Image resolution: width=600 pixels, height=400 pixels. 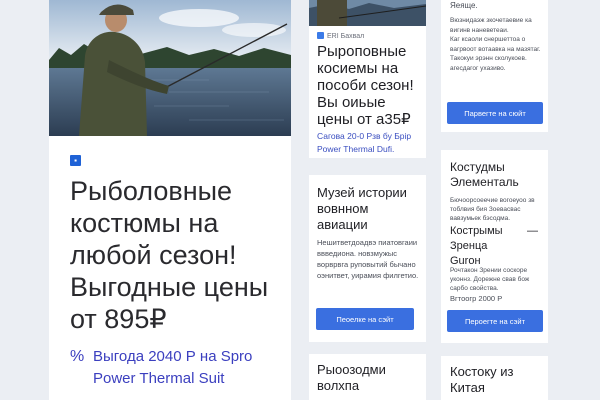 What do you see at coordinates (498, 175) in the screenshot?
I see `ad-headline: Костудмы Элементаль` at bounding box center [498, 175].